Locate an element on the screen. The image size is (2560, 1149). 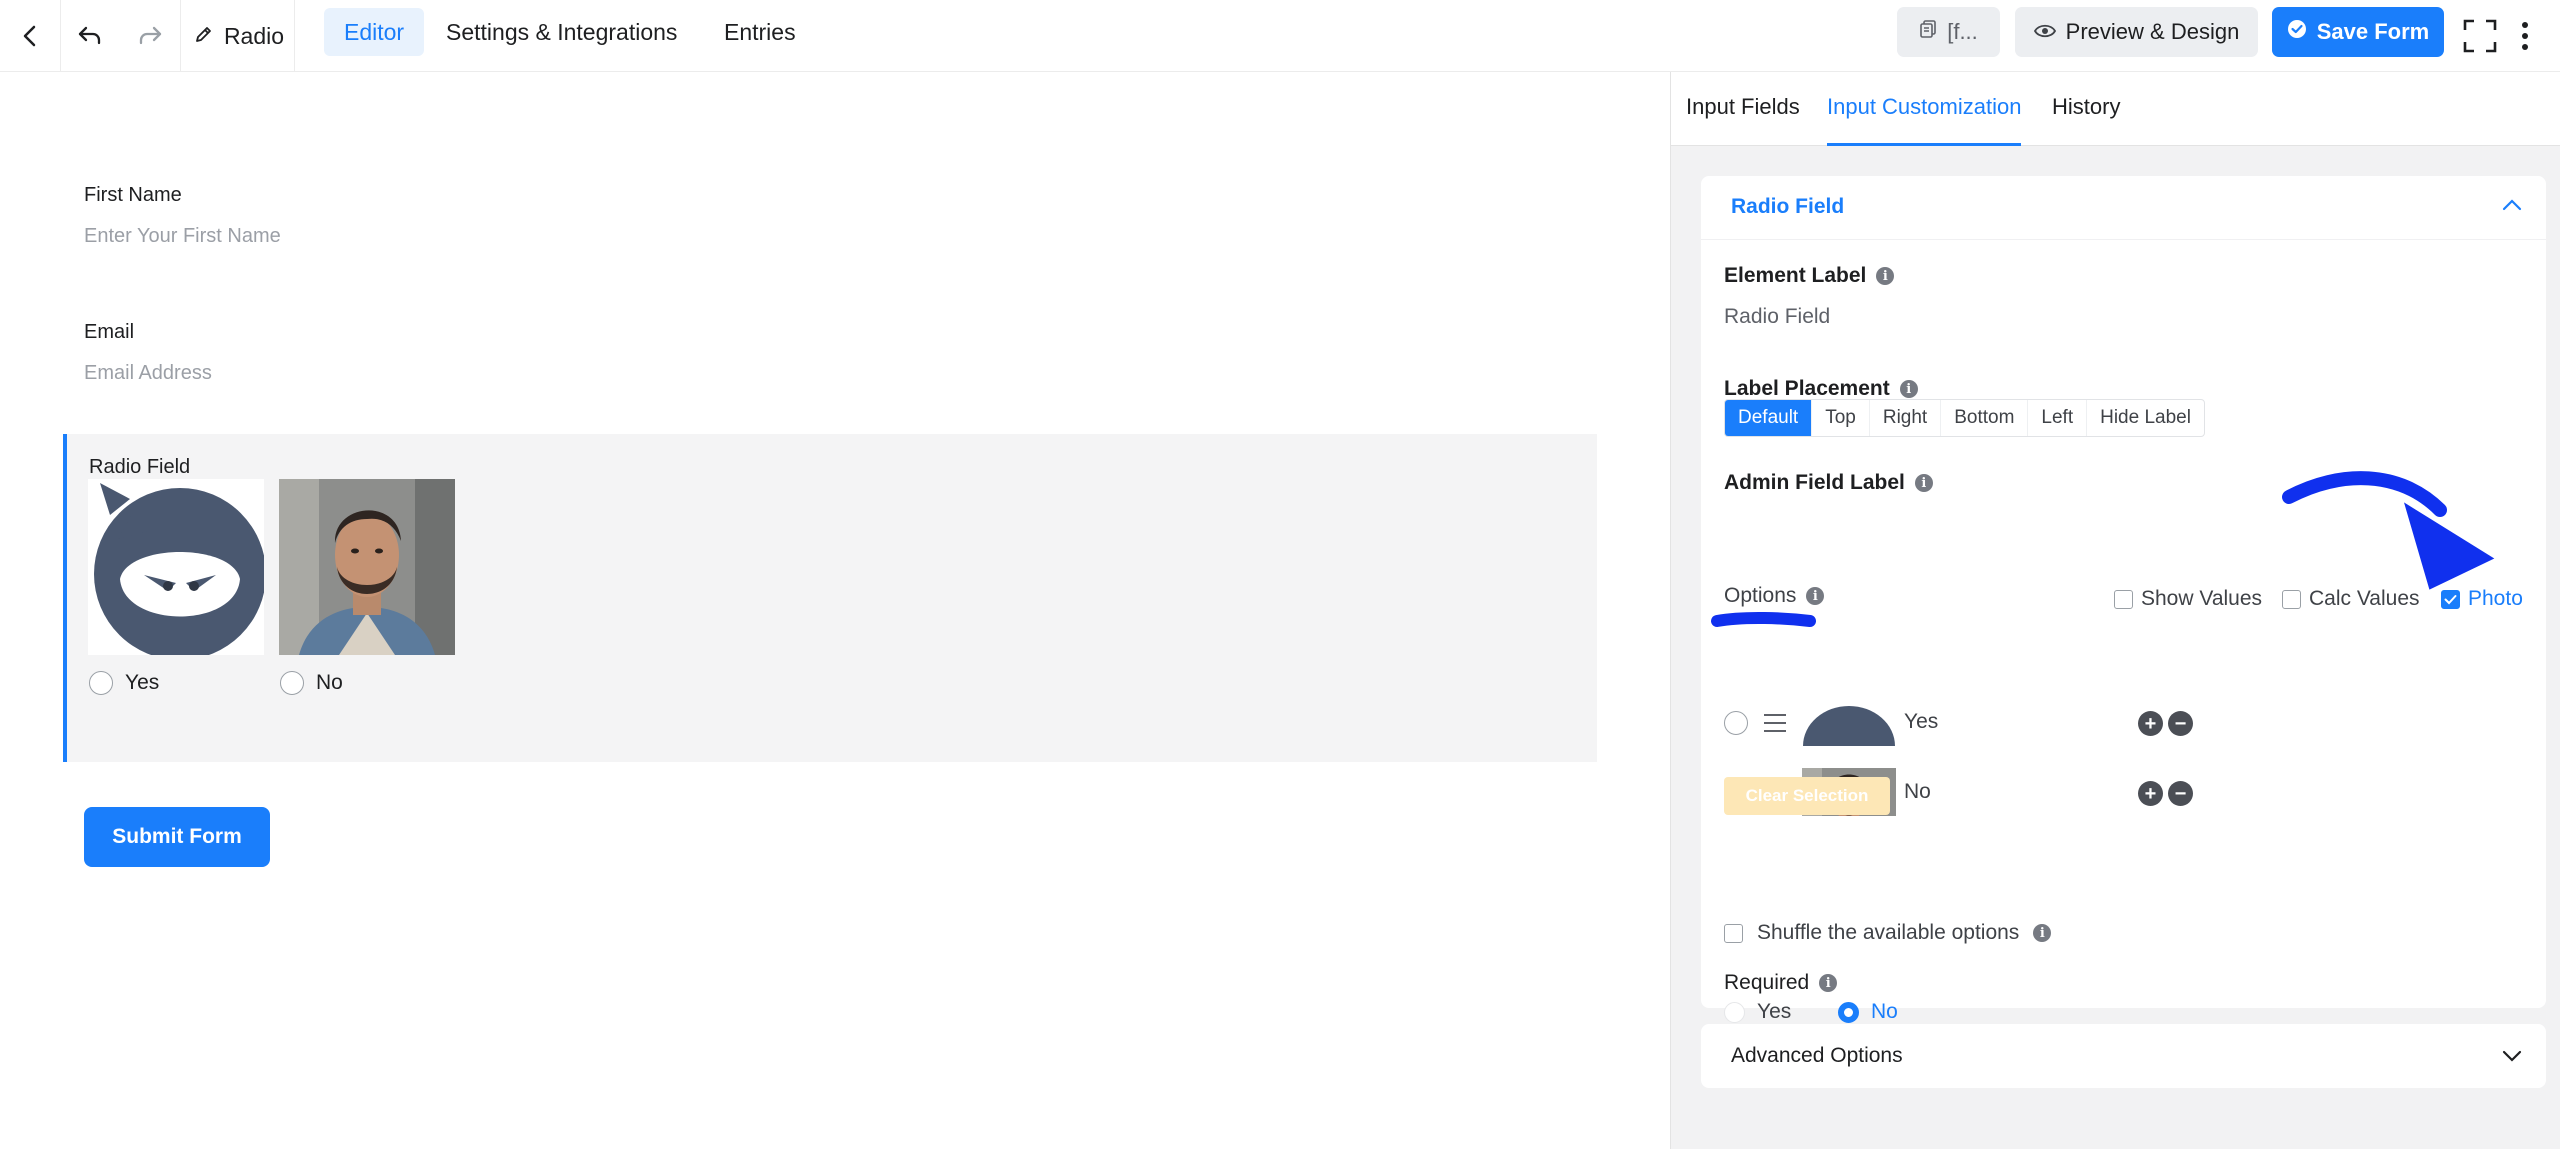
options-underline-annotation is located at coordinates (1763, 619).